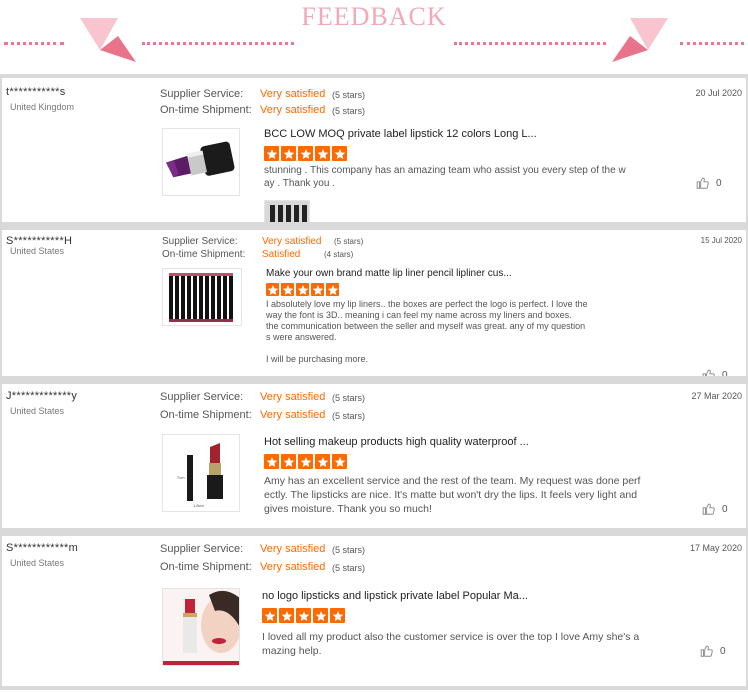 This screenshot has width=748, height=692. What do you see at coordinates (201, 473) in the screenshot?
I see `red-lipstick-icon: 7cm 1.8cm` at bounding box center [201, 473].